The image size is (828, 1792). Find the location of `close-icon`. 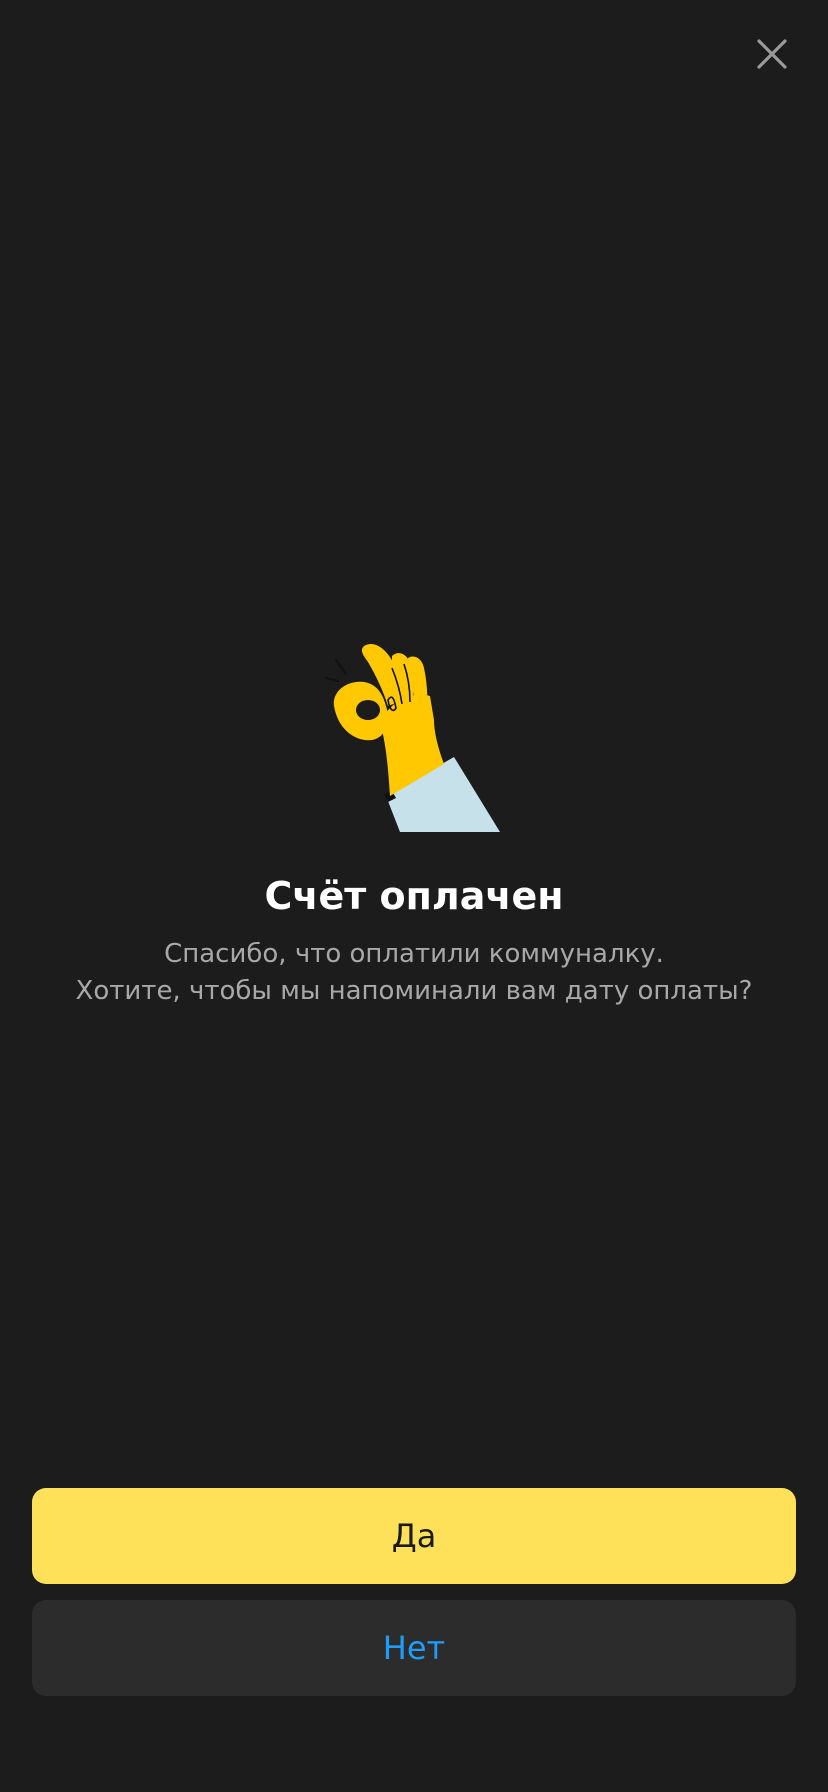

close-icon is located at coordinates (772, 54).